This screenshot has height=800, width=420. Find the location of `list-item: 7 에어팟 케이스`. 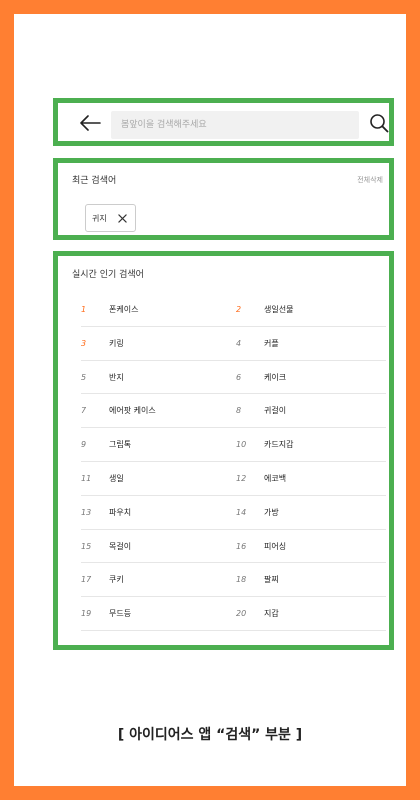

list-item: 7 에어팟 케이스 is located at coordinates (156, 410).